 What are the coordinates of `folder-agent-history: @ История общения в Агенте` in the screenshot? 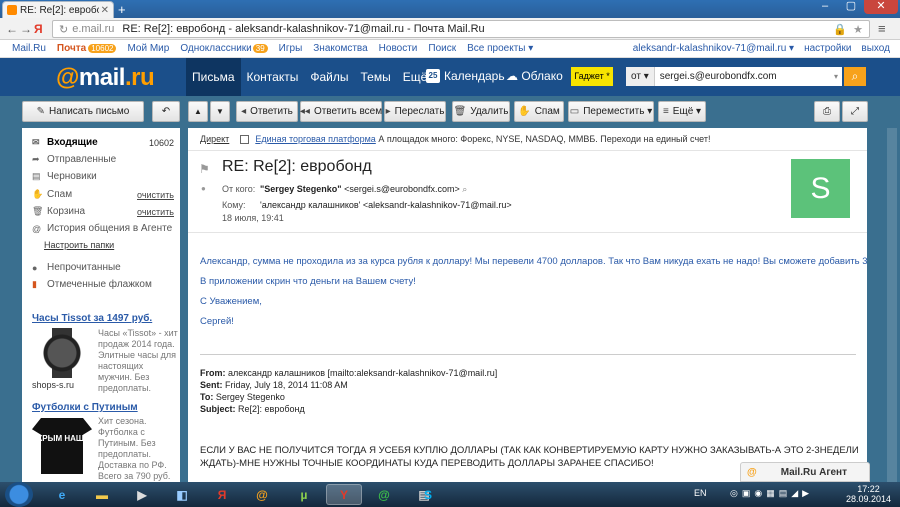 It's located at (101, 228).